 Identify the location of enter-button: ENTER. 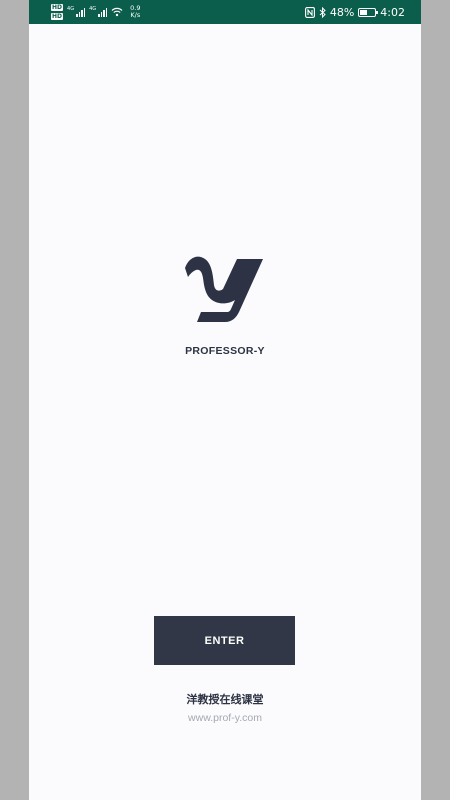
(224, 640).